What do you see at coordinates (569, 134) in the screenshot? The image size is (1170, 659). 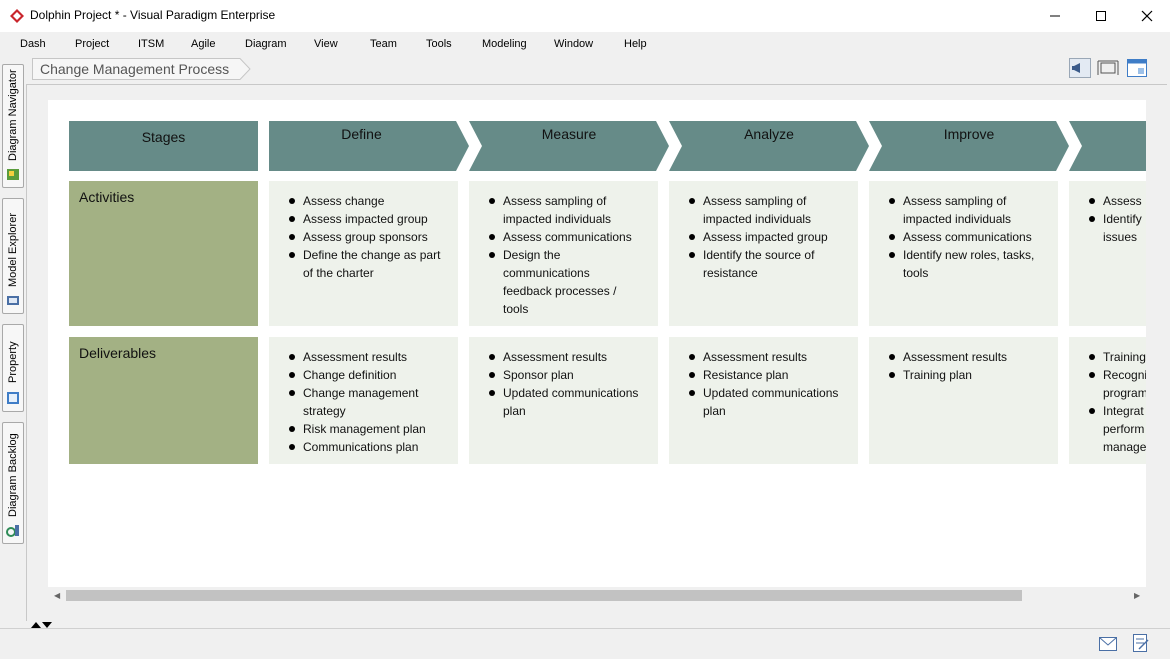 I see `stage-measure-label: Measure` at bounding box center [569, 134].